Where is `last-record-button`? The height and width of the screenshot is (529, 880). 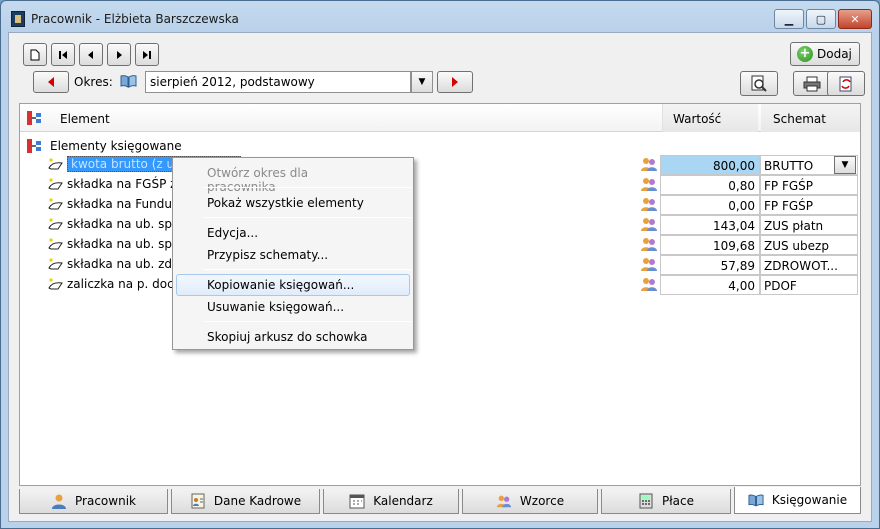 last-record-button is located at coordinates (147, 54).